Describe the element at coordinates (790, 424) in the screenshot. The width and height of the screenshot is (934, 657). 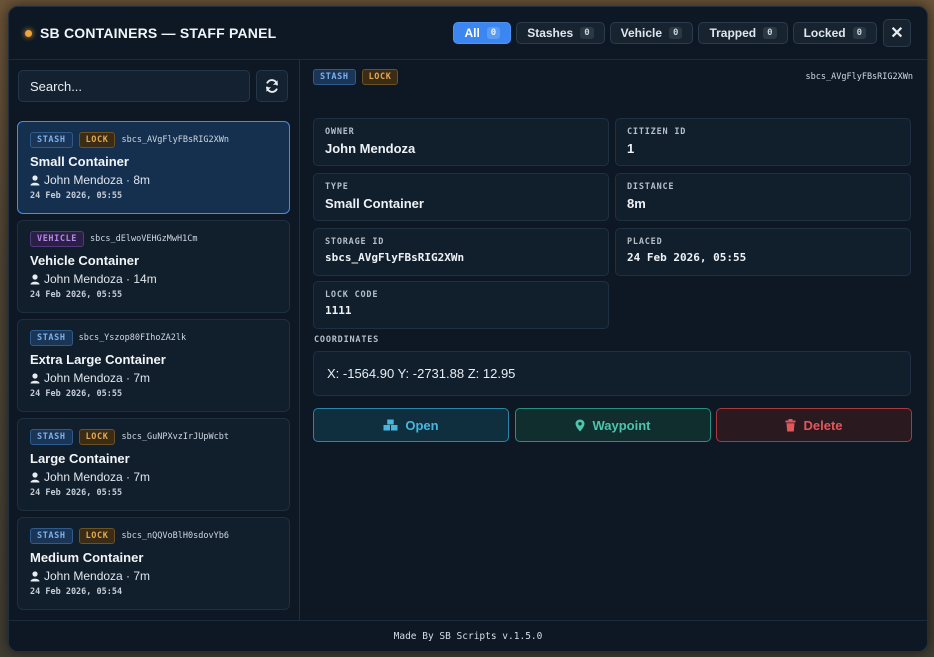
I see `trash-icon` at that location.